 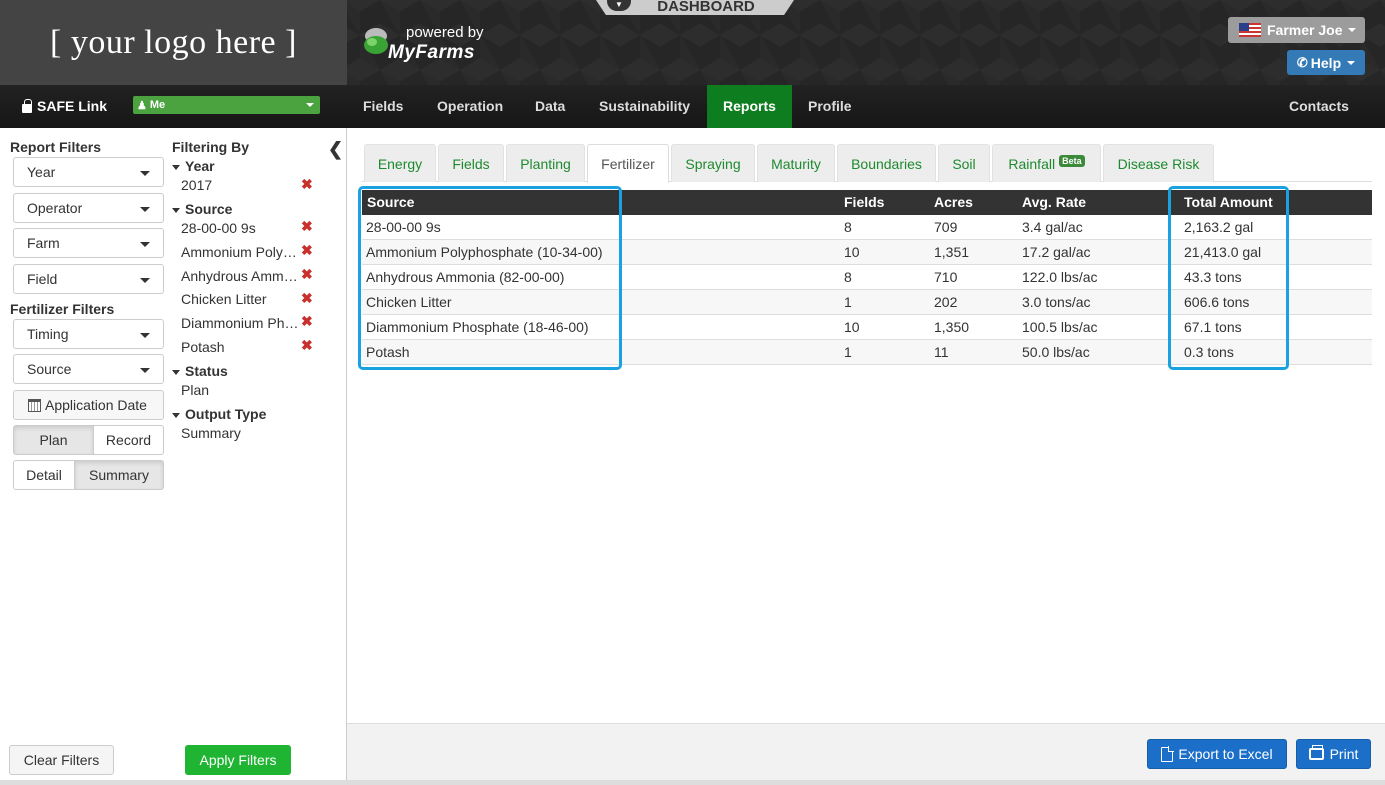 I want to click on tab-planting: Planting, so click(x=545, y=163).